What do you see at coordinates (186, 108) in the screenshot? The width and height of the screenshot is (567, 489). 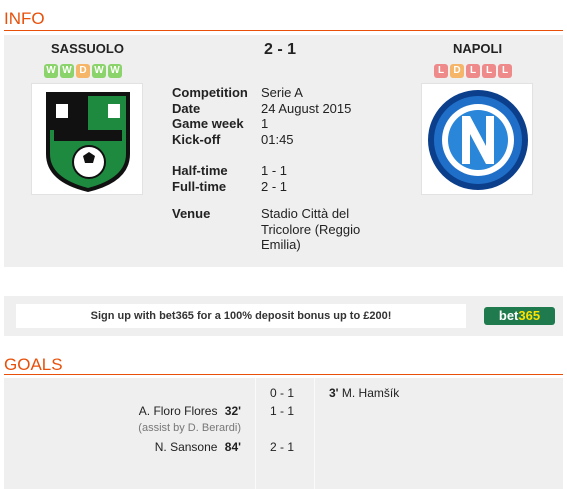 I see `detail-label: Date` at bounding box center [186, 108].